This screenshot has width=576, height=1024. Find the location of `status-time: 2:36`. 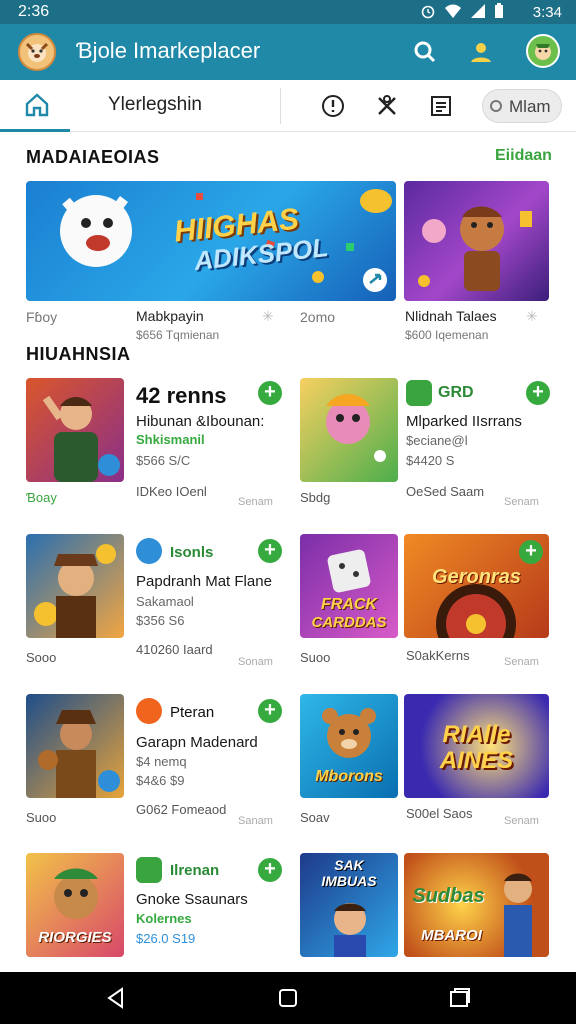

status-time: 2:36 is located at coordinates (34, 11).